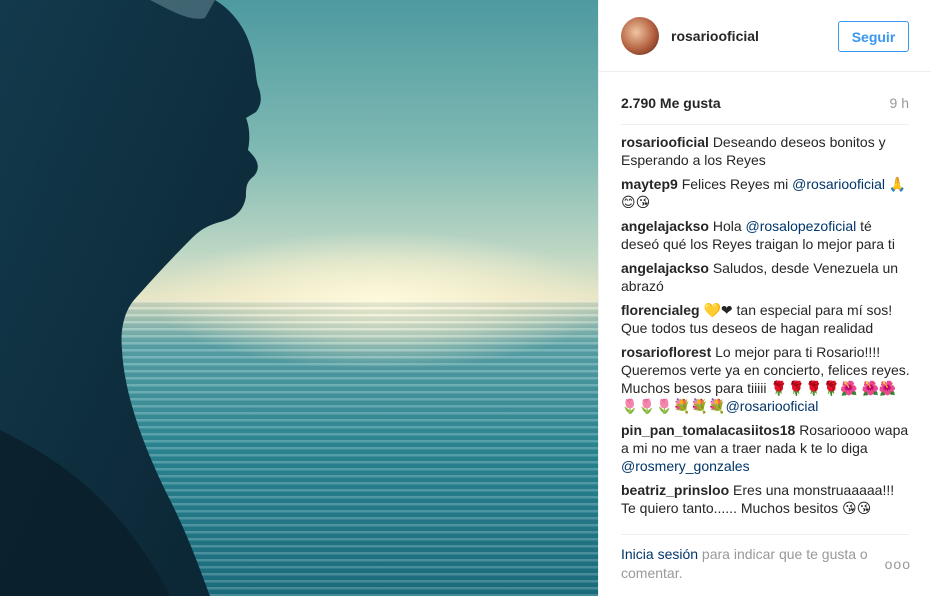 The height and width of the screenshot is (596, 931). Describe the element at coordinates (873, 36) in the screenshot. I see `follow-button: Seguir` at that location.